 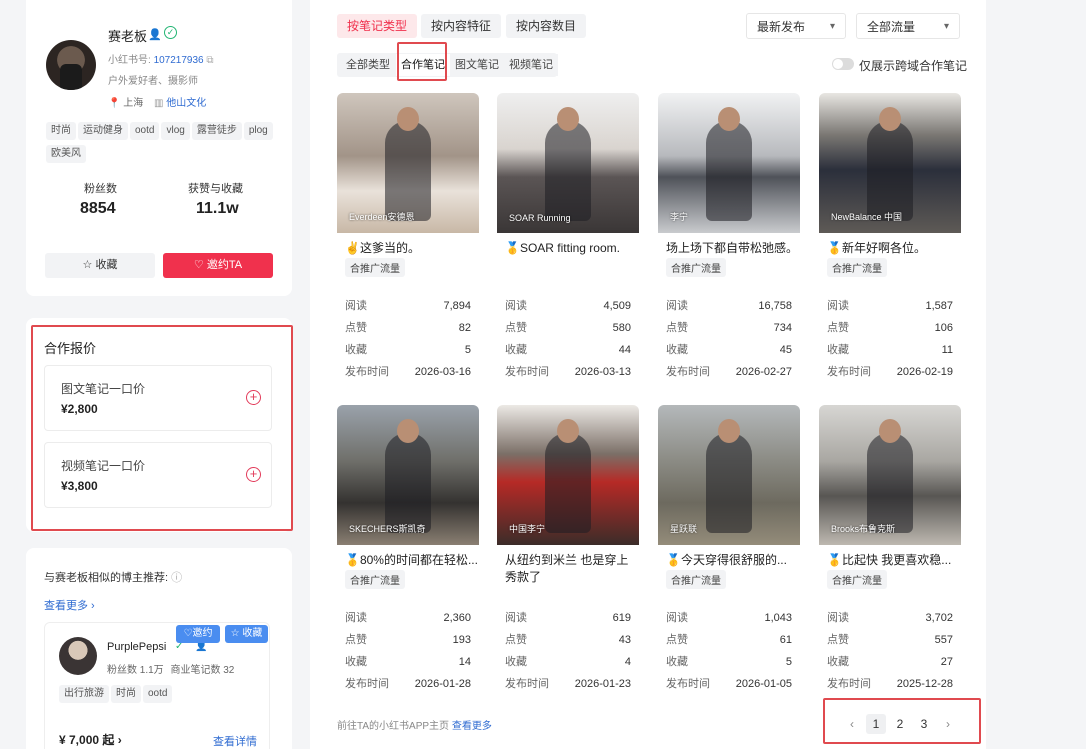 I want to click on creator-fans: 粉丝数 1.1万, so click(x=135, y=670).